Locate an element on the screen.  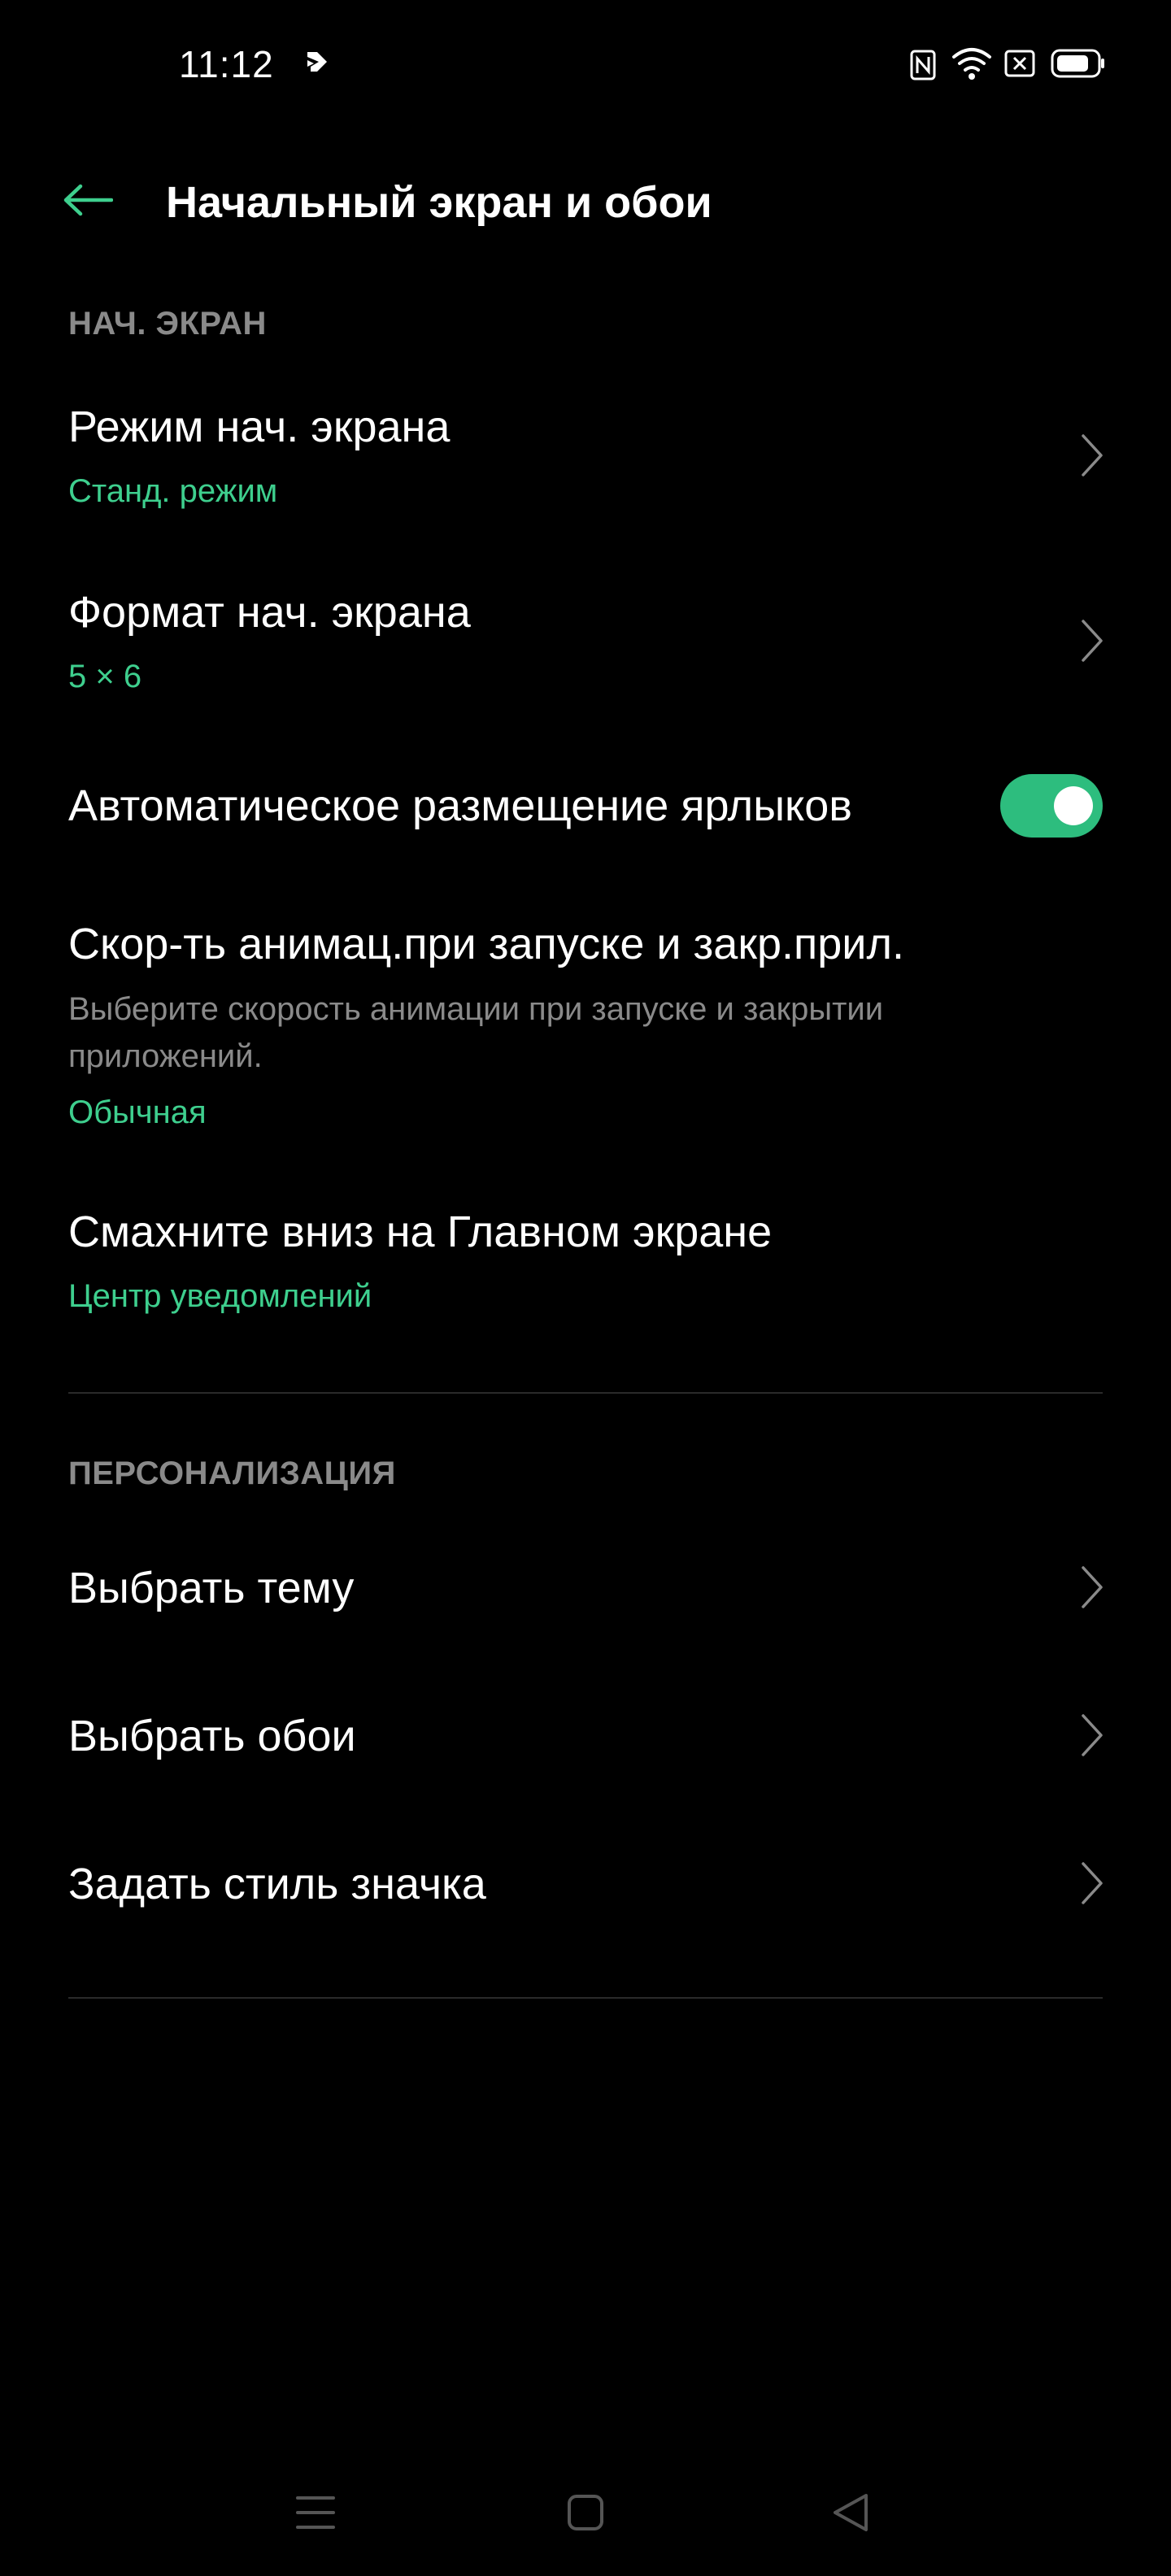
toggle-knob is located at coordinates (1073, 805).